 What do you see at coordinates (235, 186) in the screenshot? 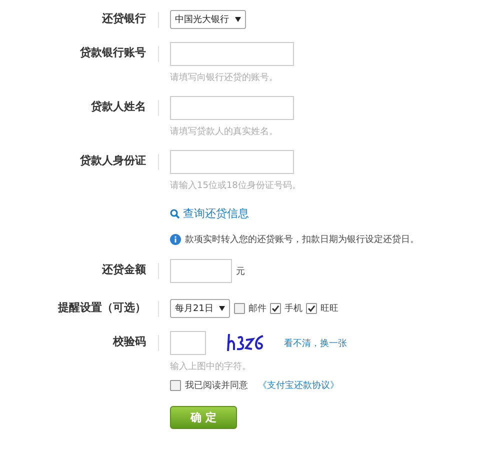
I see `field-hint: 请输入15位或18位身份证号码。` at bounding box center [235, 186].